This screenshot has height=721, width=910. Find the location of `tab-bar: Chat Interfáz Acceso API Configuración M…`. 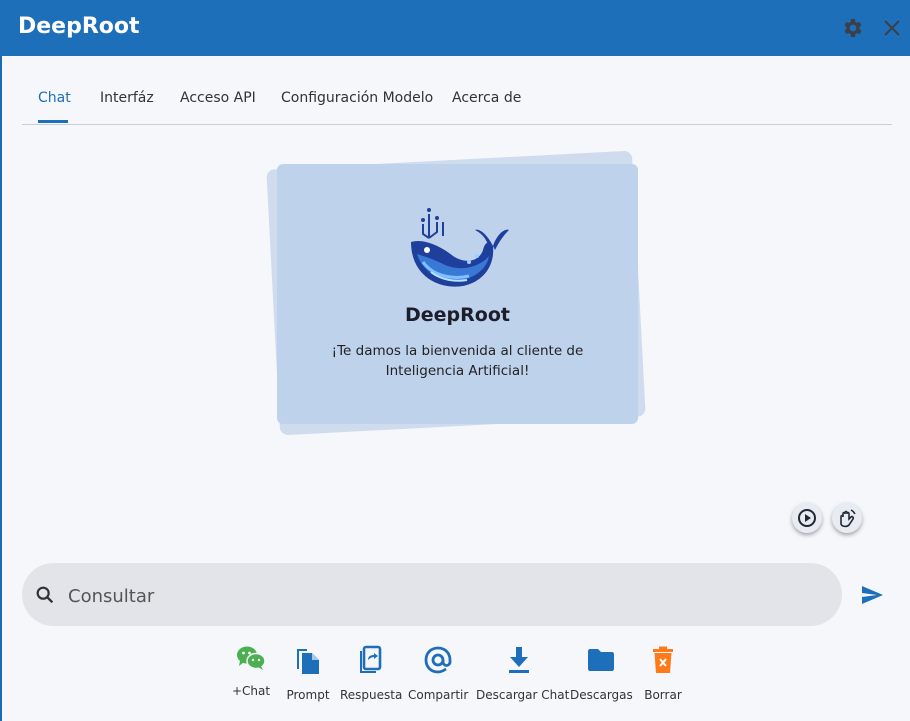

tab-bar: Chat Interfáz Acceso API Configuración M… is located at coordinates (457, 102).